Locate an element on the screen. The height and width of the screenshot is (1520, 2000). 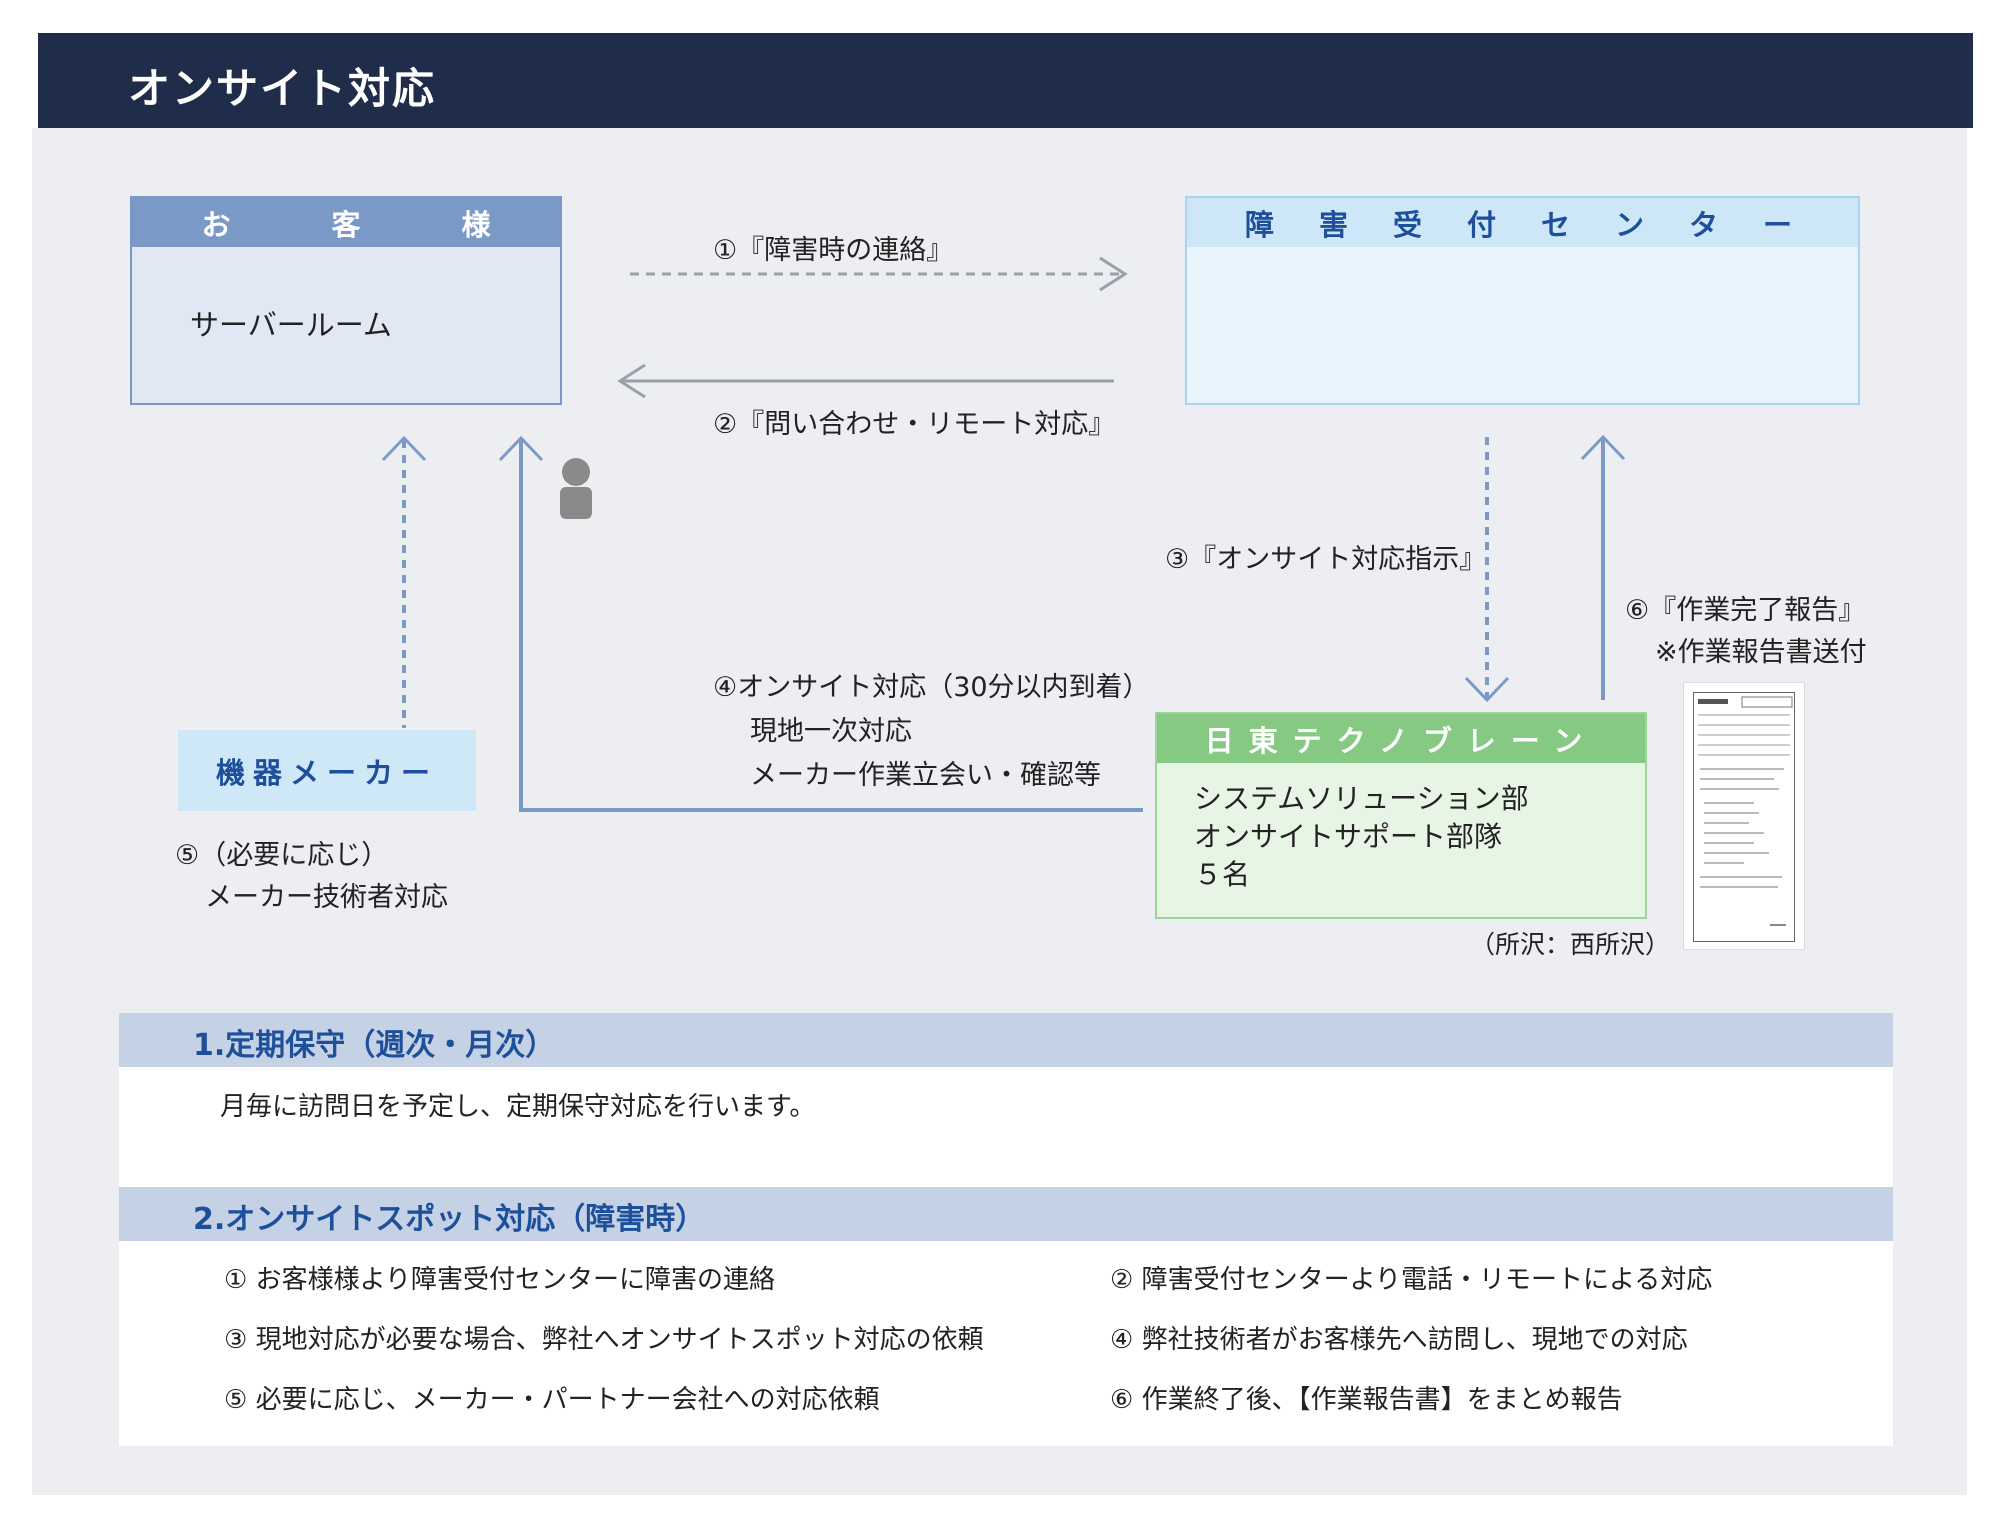
step6-detail: ※作業報告書送付 is located at coordinates (1761, 652).